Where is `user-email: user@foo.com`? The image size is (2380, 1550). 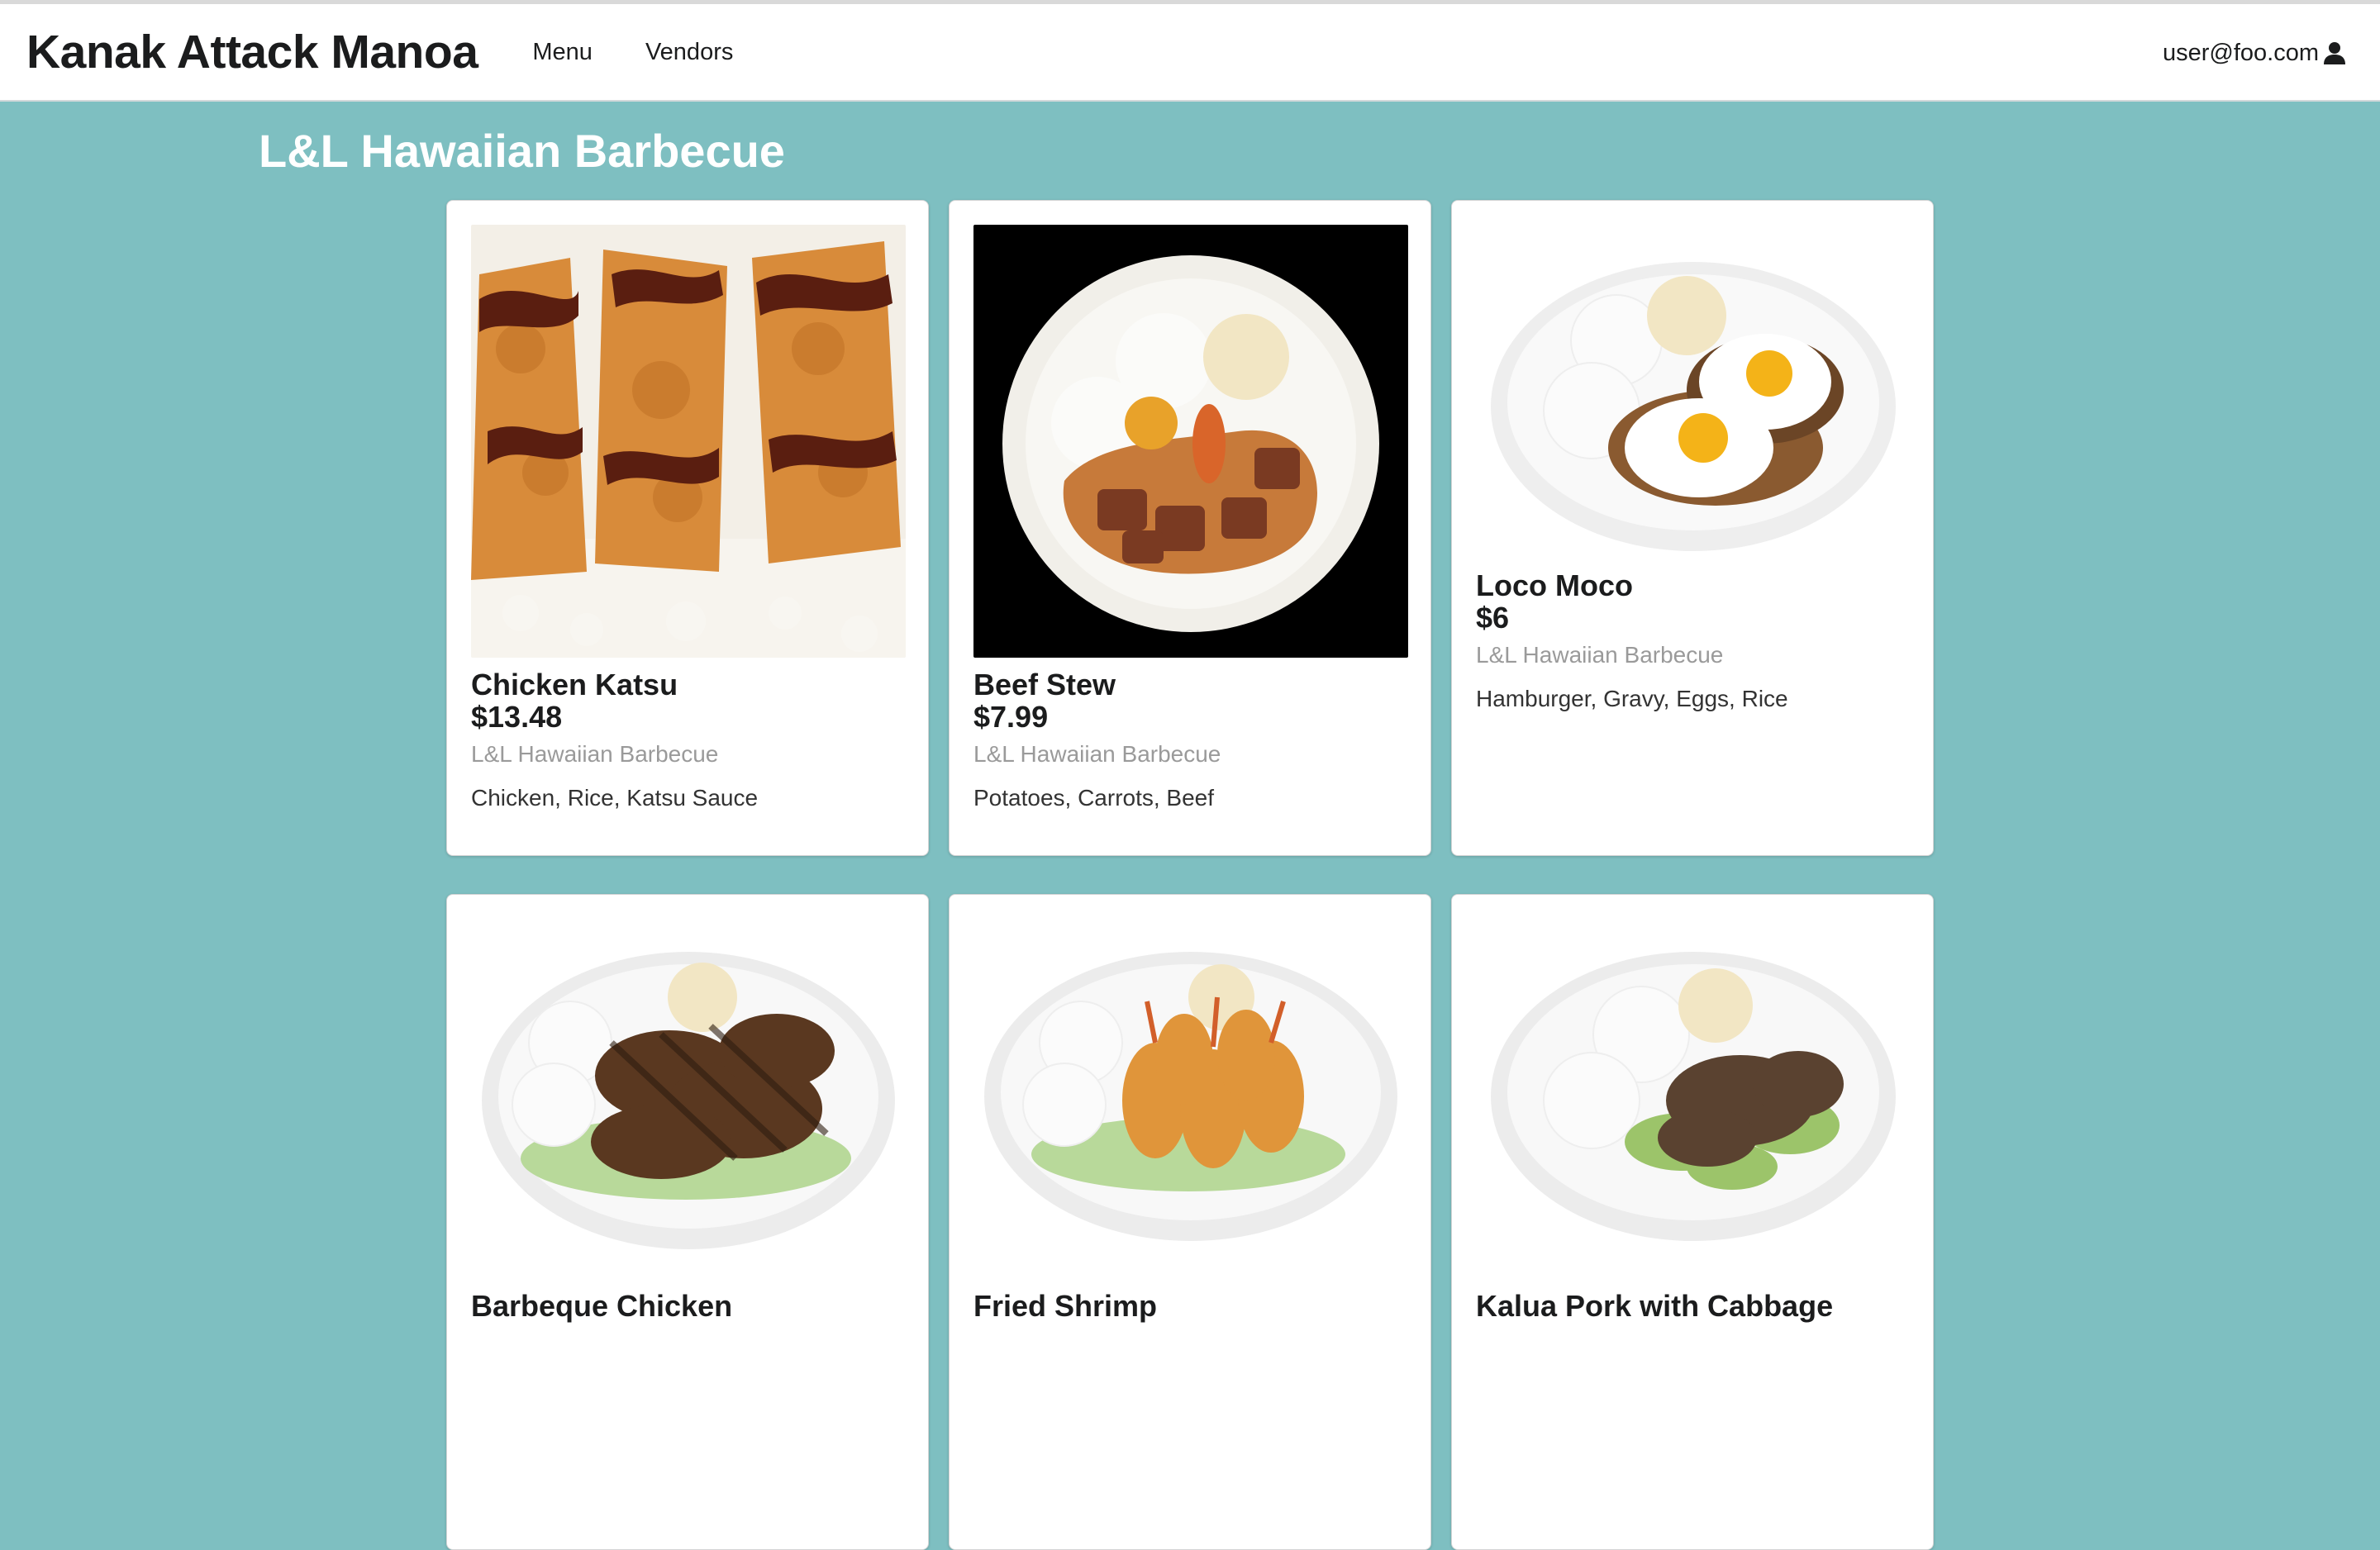 user-email: user@foo.com is located at coordinates (2240, 52).